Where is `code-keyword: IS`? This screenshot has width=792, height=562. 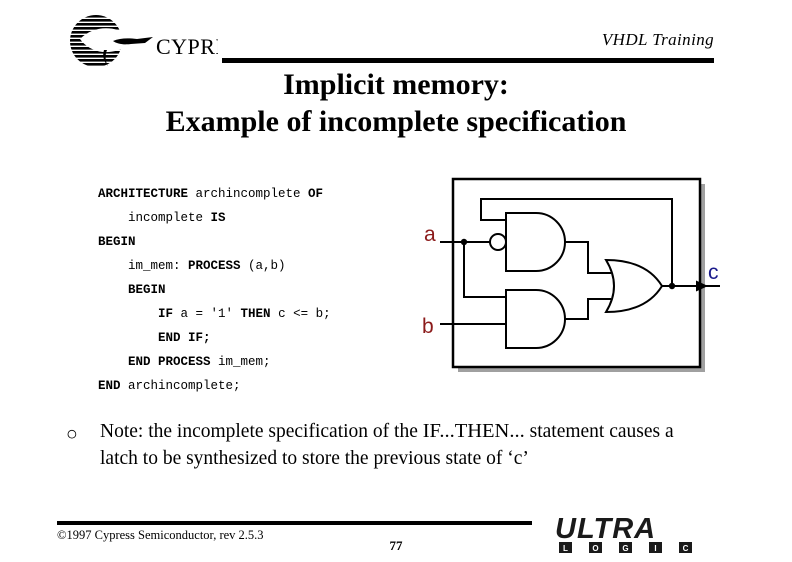
code-keyword: IS is located at coordinates (218, 218).